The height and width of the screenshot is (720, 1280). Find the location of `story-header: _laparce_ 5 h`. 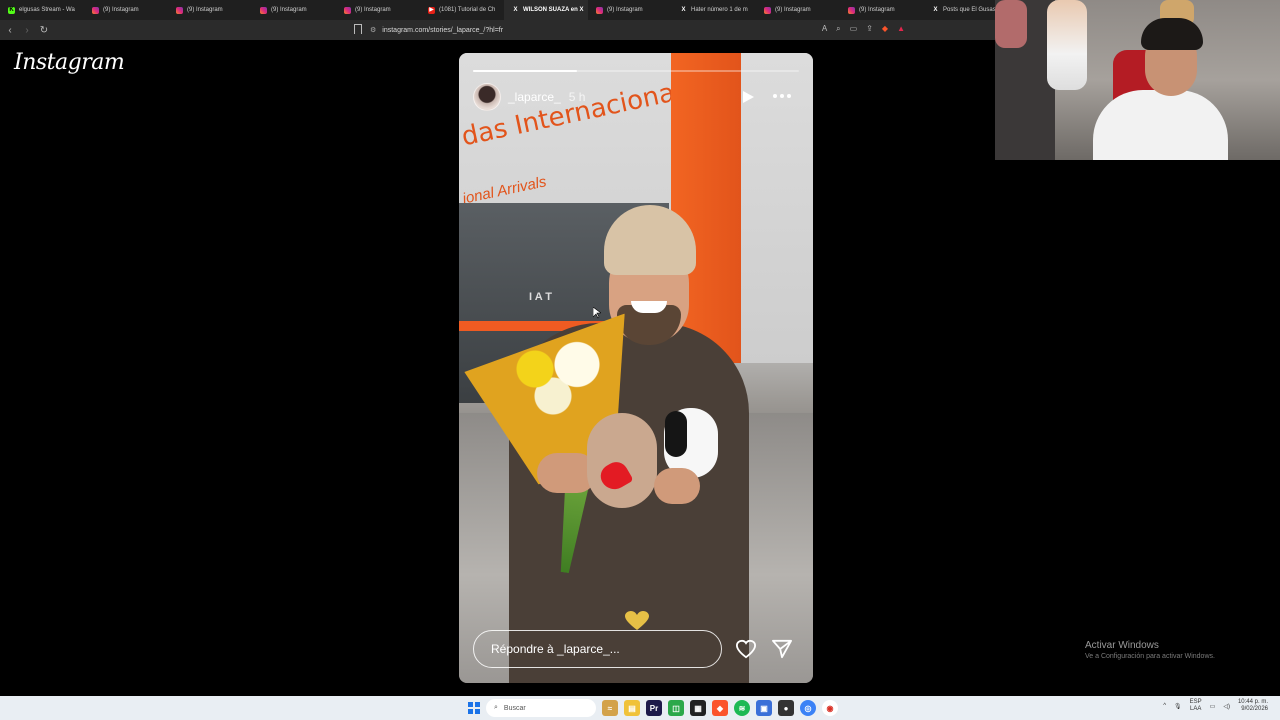

story-header: _laparce_ 5 h is located at coordinates (636, 97).